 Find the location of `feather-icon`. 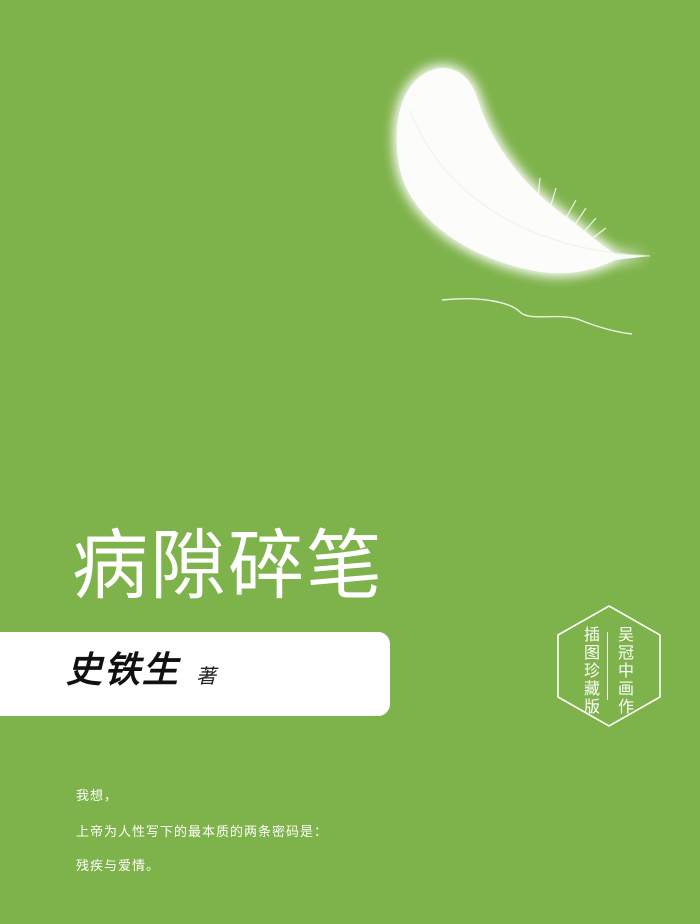

feather-icon is located at coordinates (523, 201).